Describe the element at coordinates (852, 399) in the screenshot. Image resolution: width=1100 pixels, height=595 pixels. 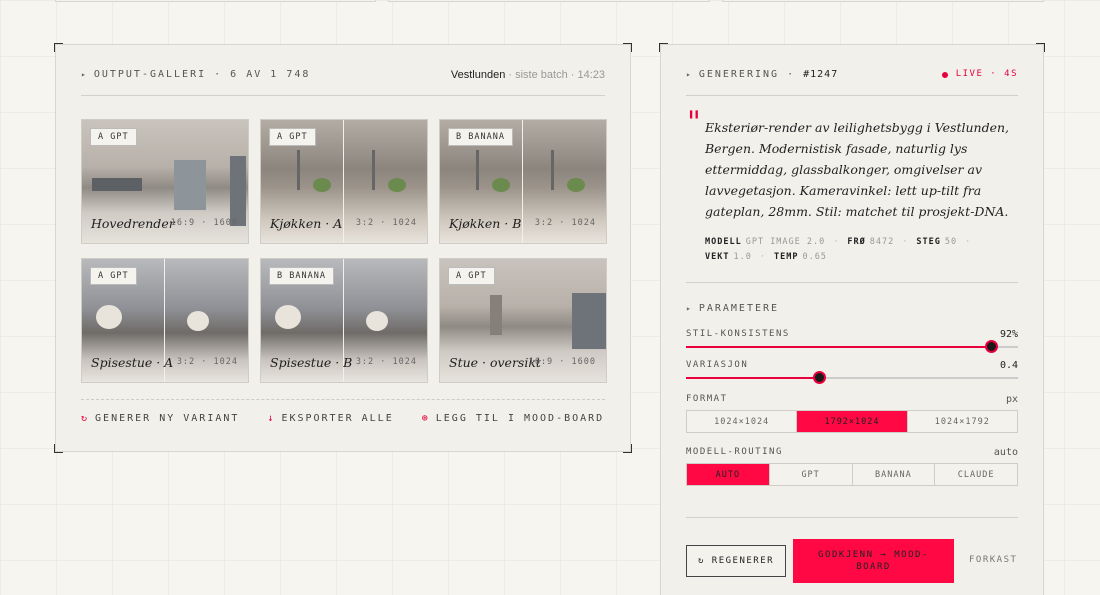
I see `format-label: FORMAT px` at that location.